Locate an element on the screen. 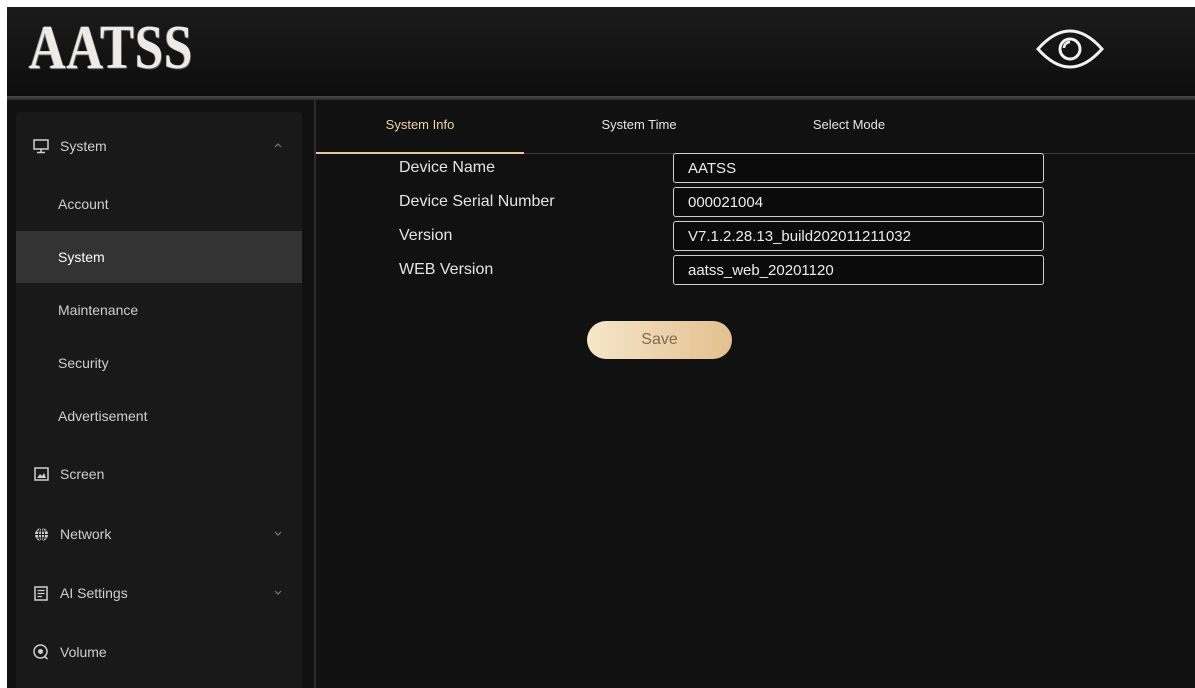 The image size is (1195, 688). version-label: Version is located at coordinates (426, 235).